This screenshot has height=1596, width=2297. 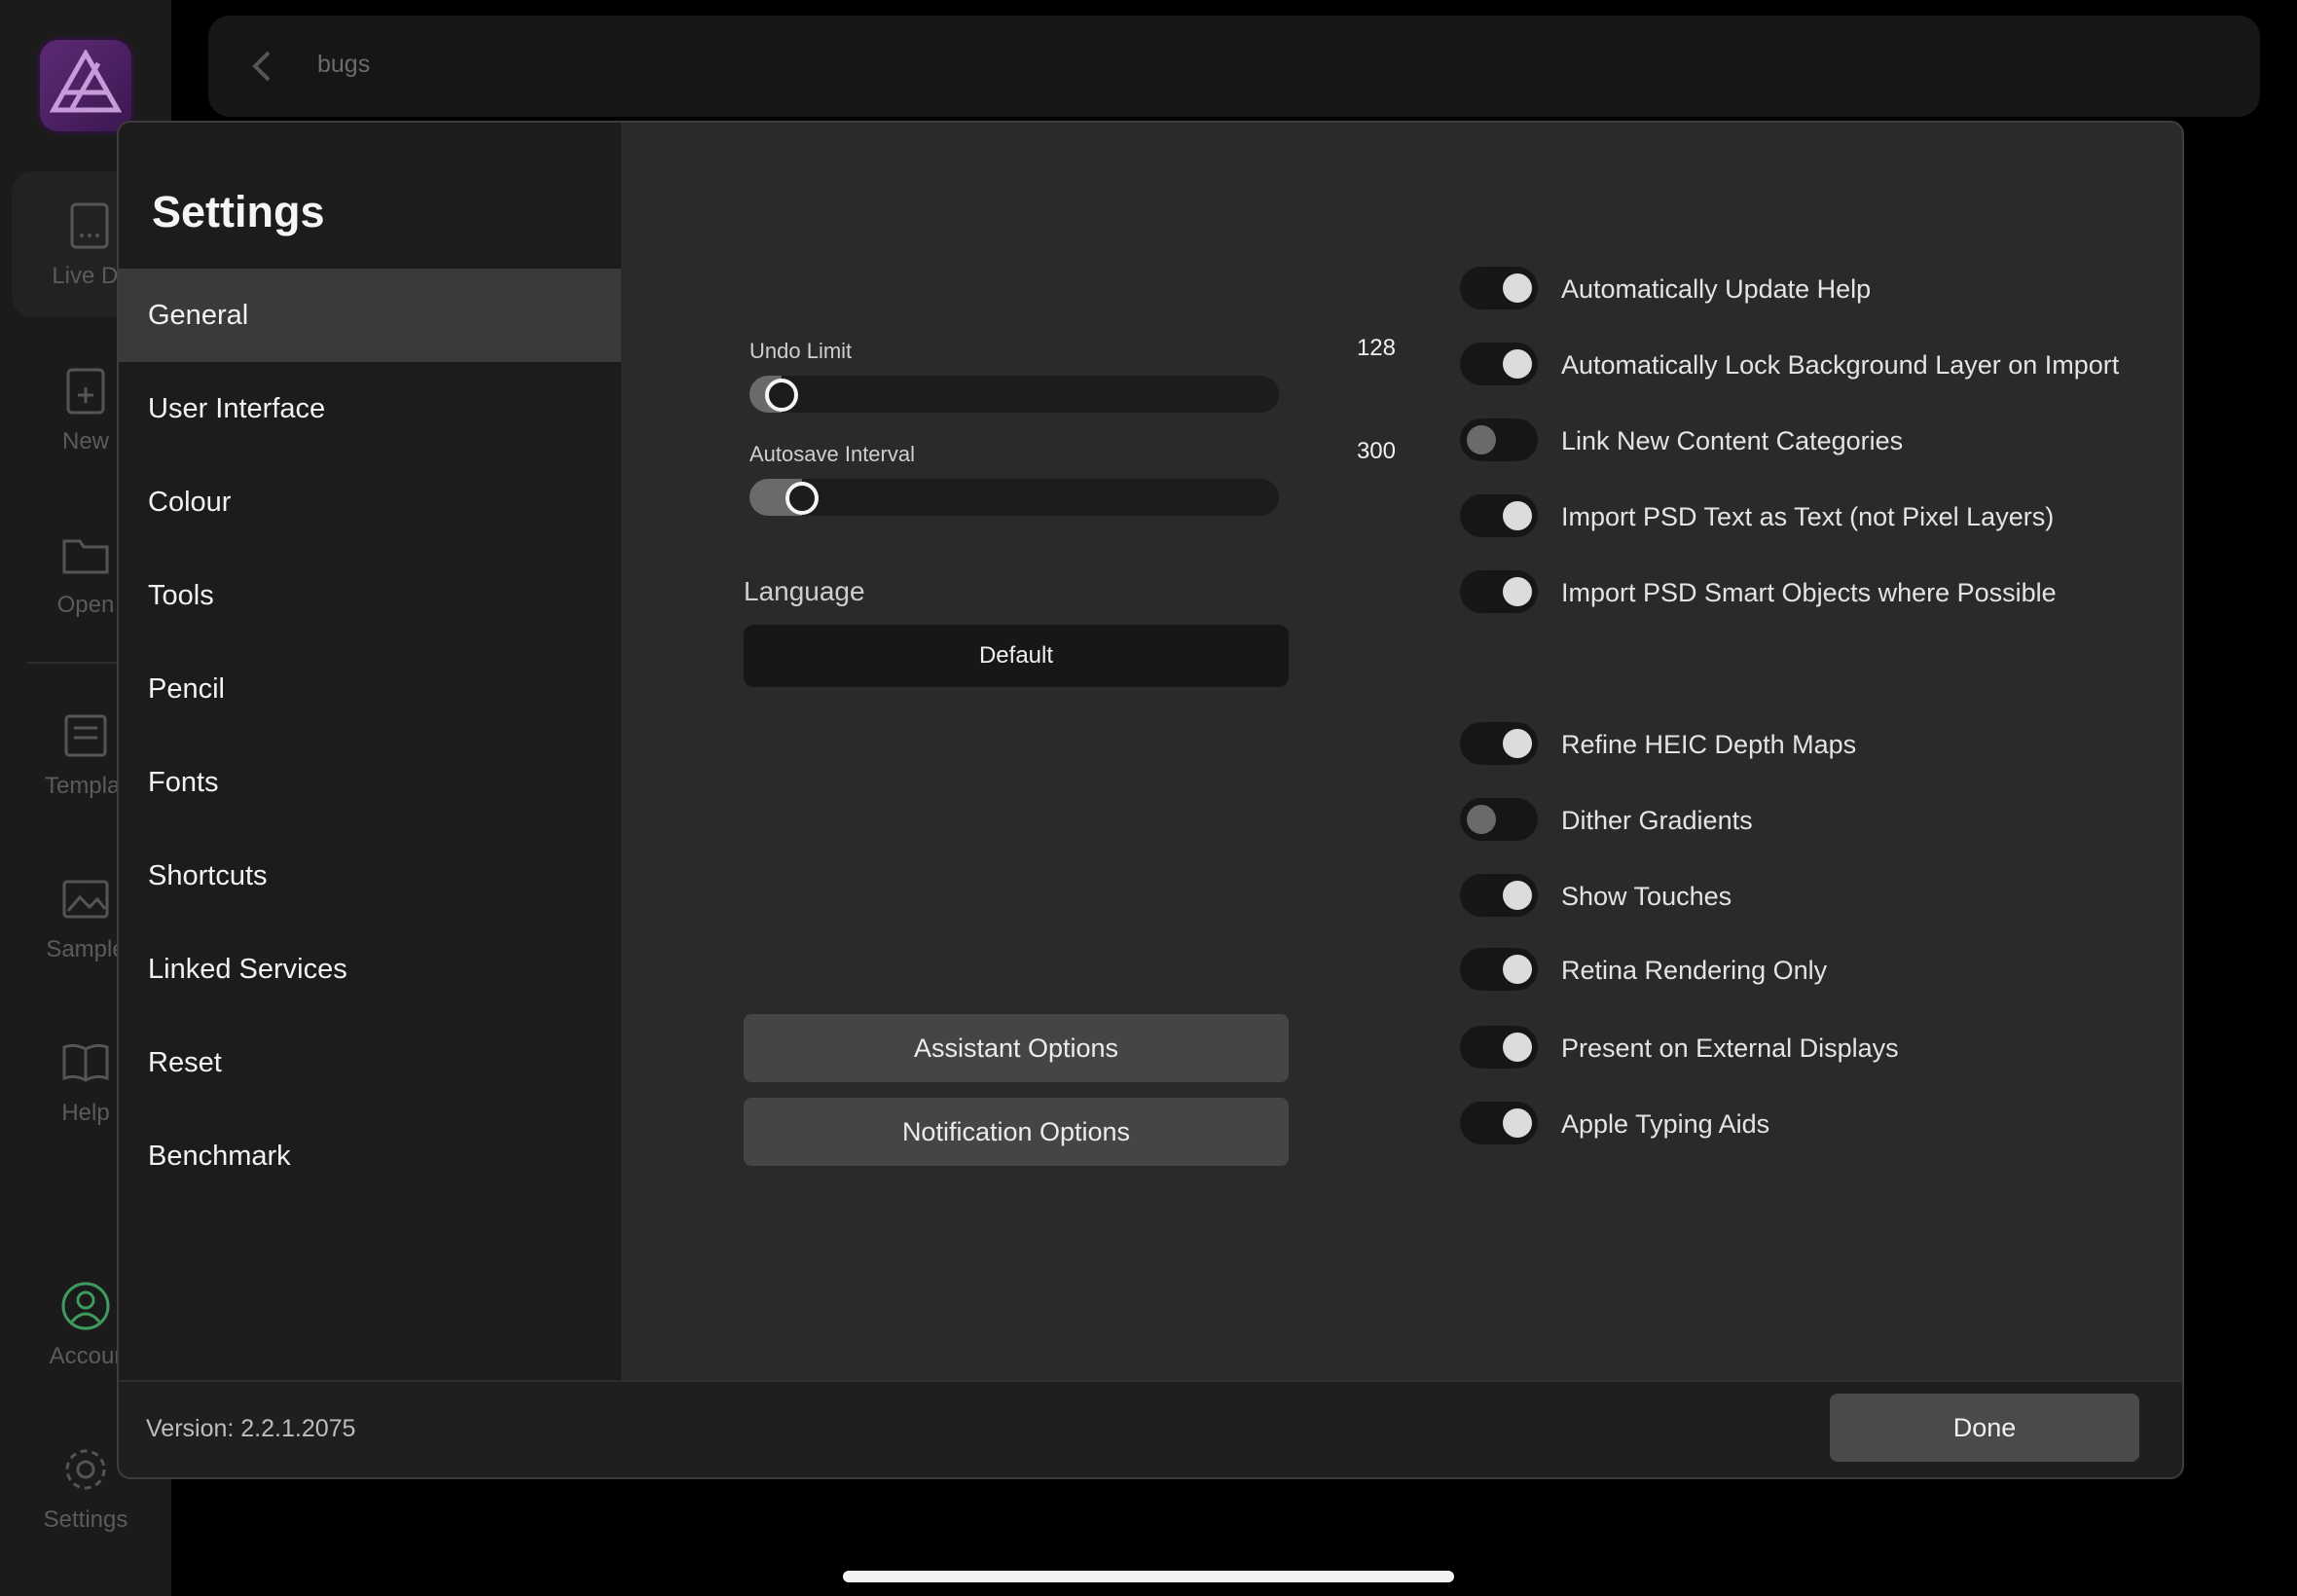 I want to click on folder-icon, so click(x=85, y=556).